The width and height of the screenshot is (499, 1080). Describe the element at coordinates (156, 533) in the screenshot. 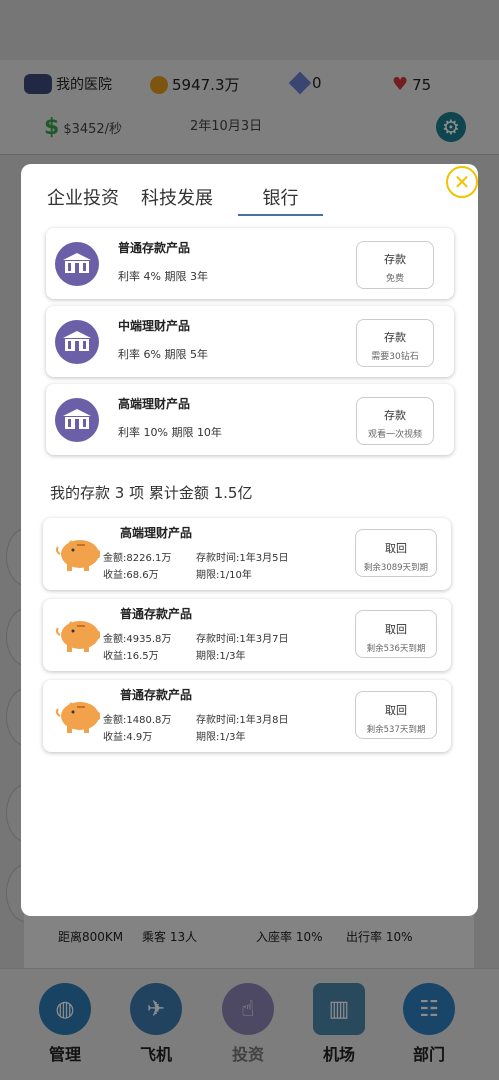

I see `deposit-product-name: 高端理财产品` at that location.